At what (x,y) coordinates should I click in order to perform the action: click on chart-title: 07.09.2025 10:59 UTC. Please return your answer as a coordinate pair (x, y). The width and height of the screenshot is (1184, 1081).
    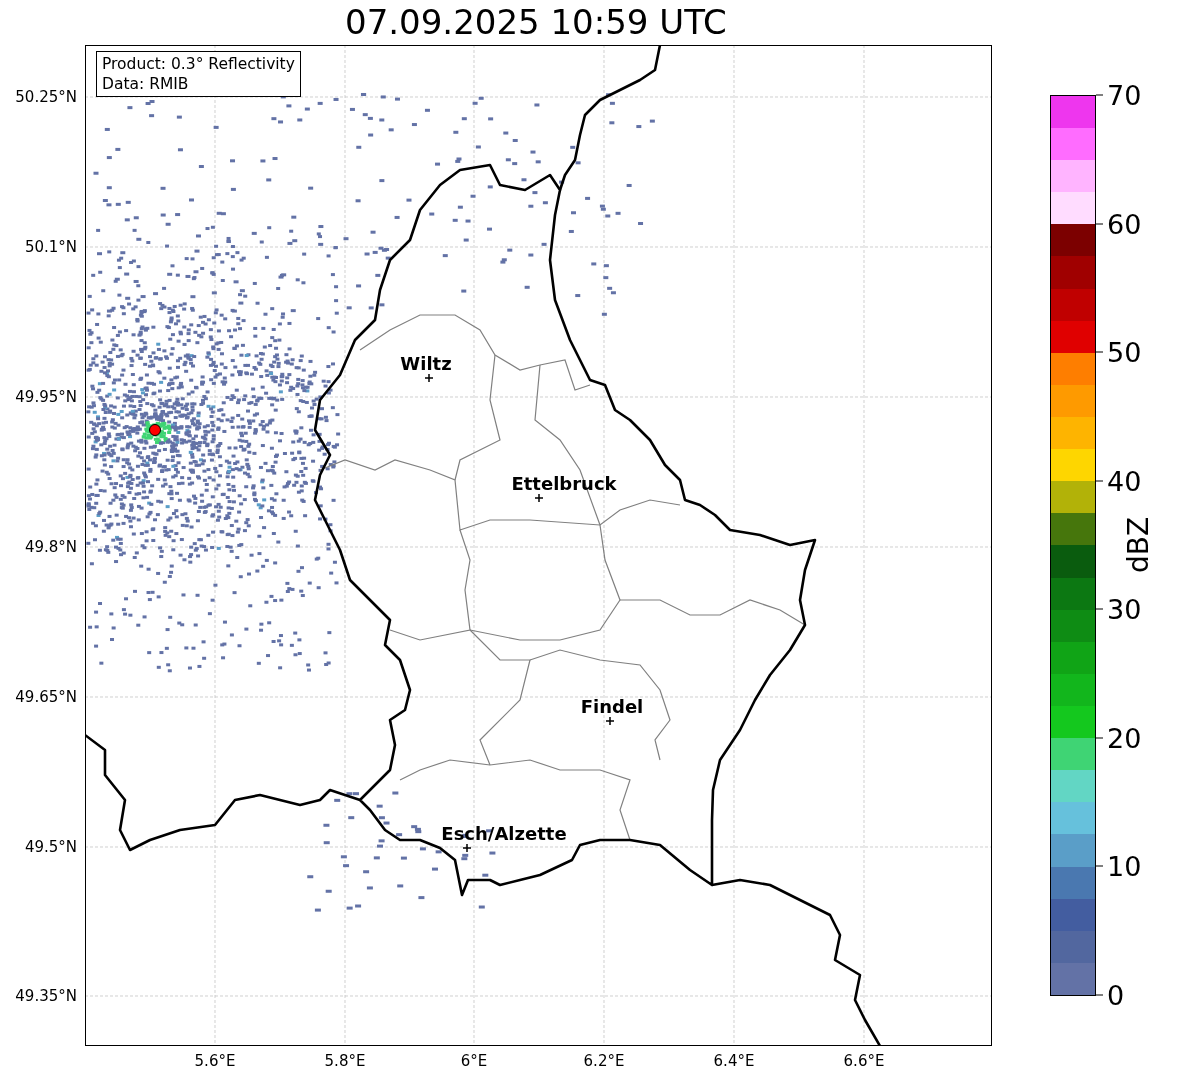
    Looking at the image, I should click on (536, 23).